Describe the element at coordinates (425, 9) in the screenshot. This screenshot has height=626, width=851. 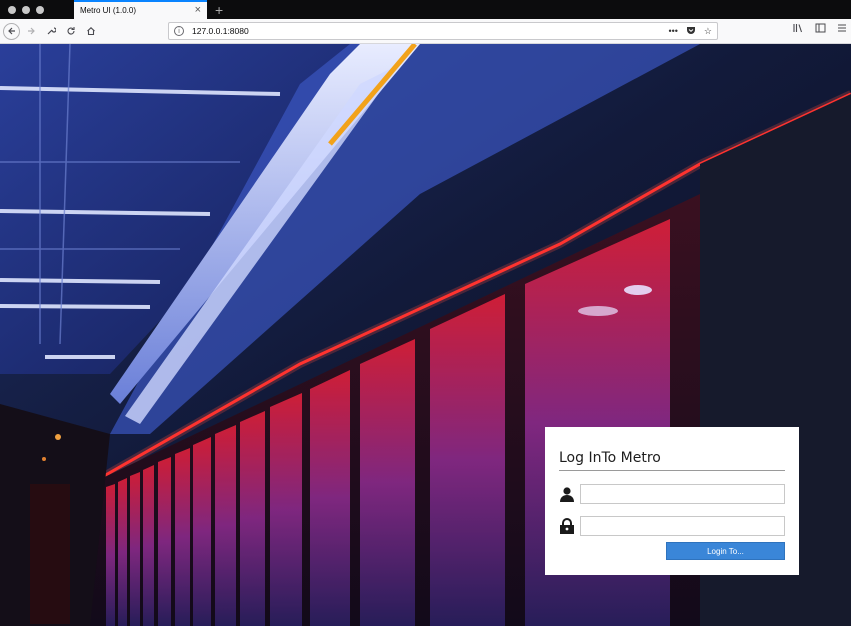
I see `browser-tab-bar: Metro UI (1.0.0) × +` at that location.